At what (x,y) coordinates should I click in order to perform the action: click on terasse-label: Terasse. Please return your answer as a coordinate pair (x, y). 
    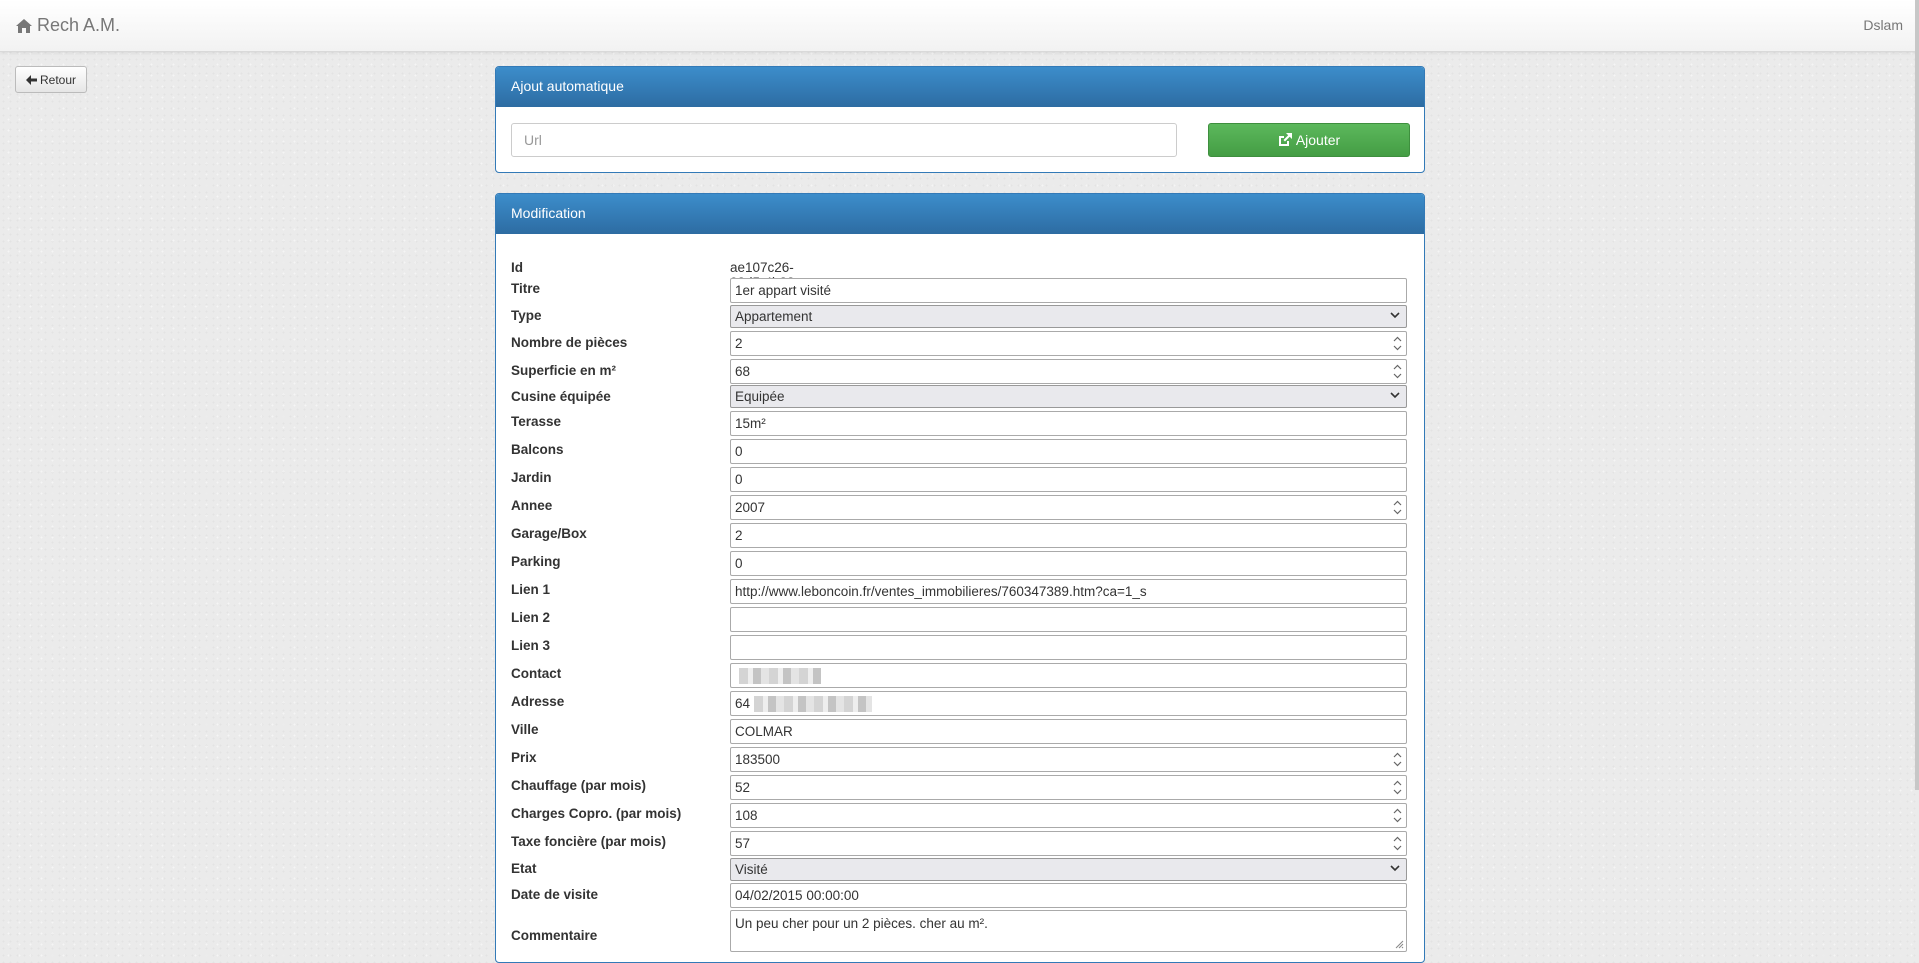
    Looking at the image, I should click on (536, 421).